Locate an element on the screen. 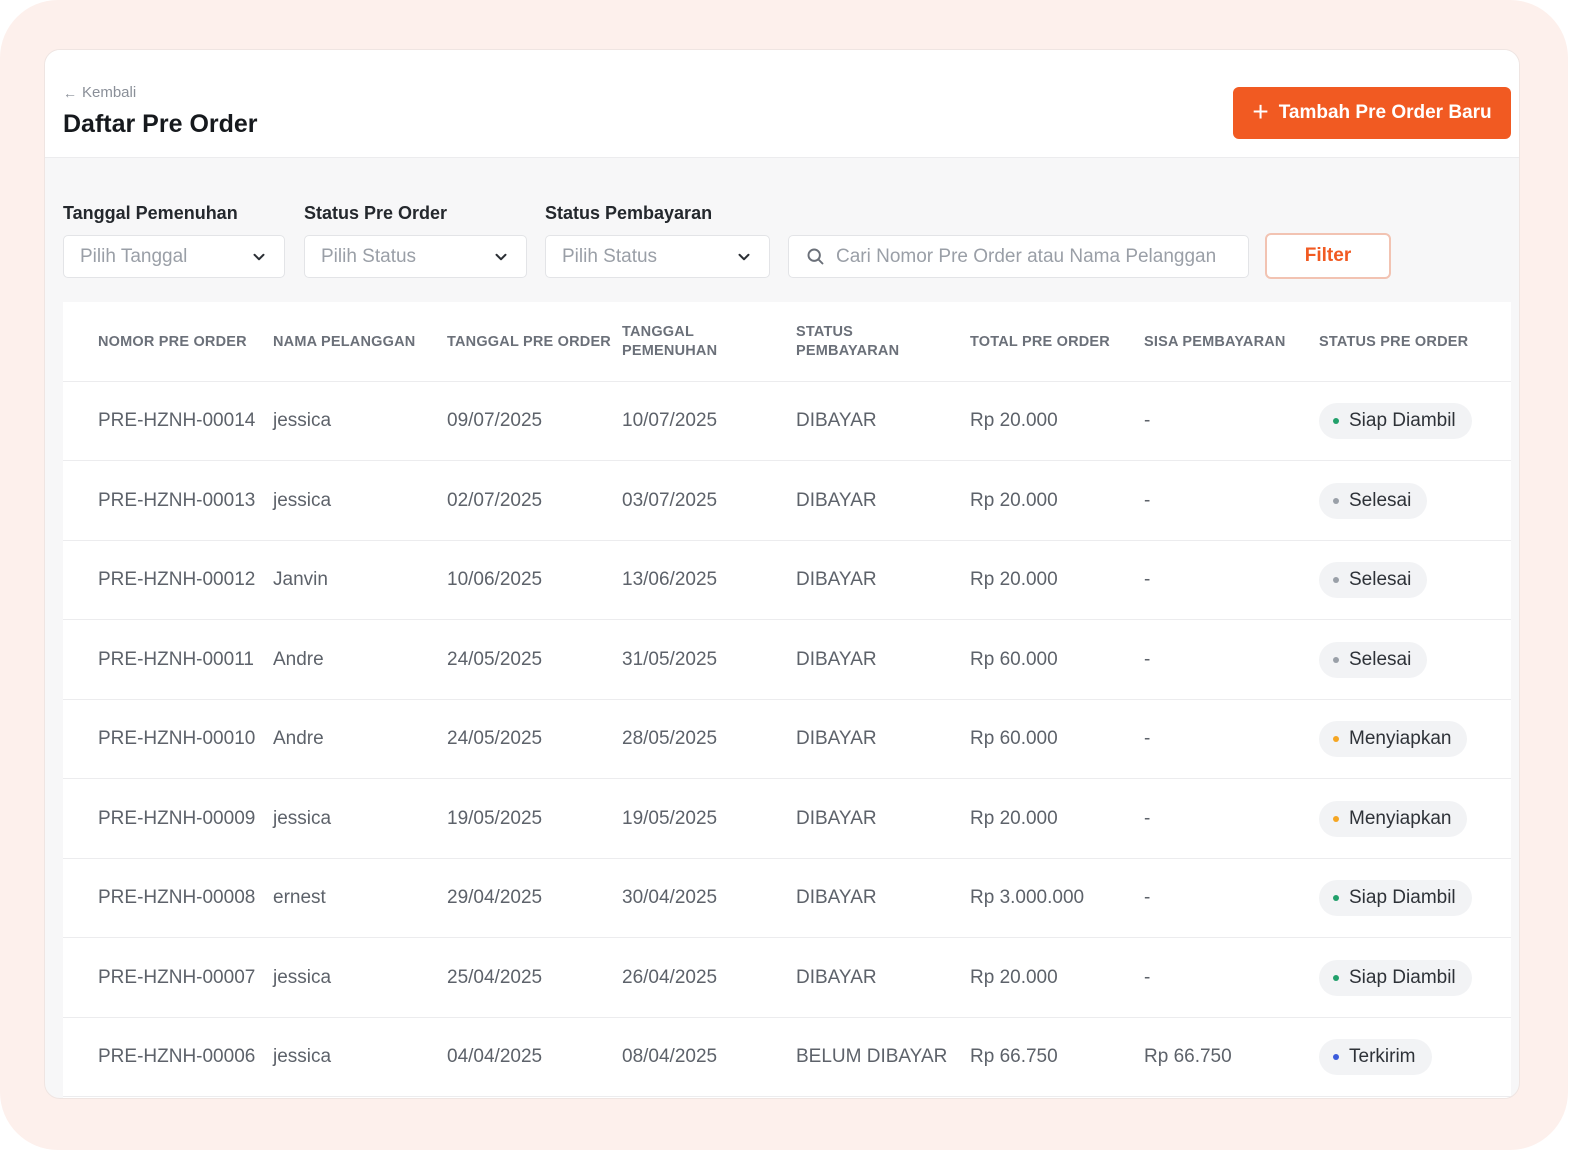  arrow-left-icon: ← is located at coordinates (70, 92).